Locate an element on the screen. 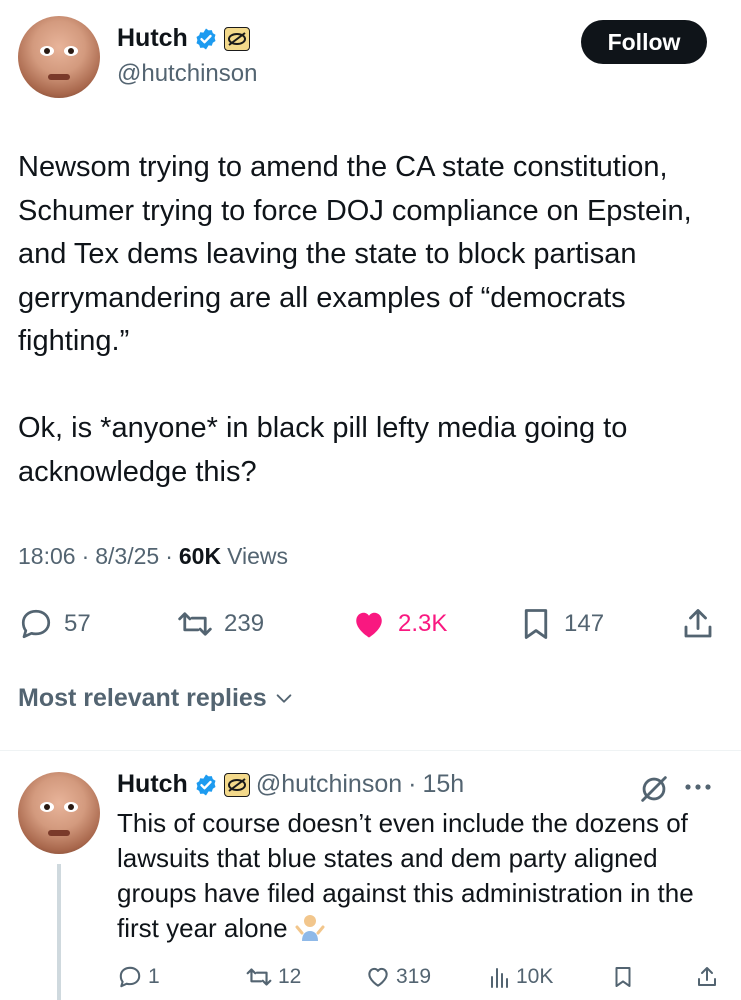 Image resolution: width=741 pixels, height=1000 pixels. reply-like-count: 319 is located at coordinates (414, 976).